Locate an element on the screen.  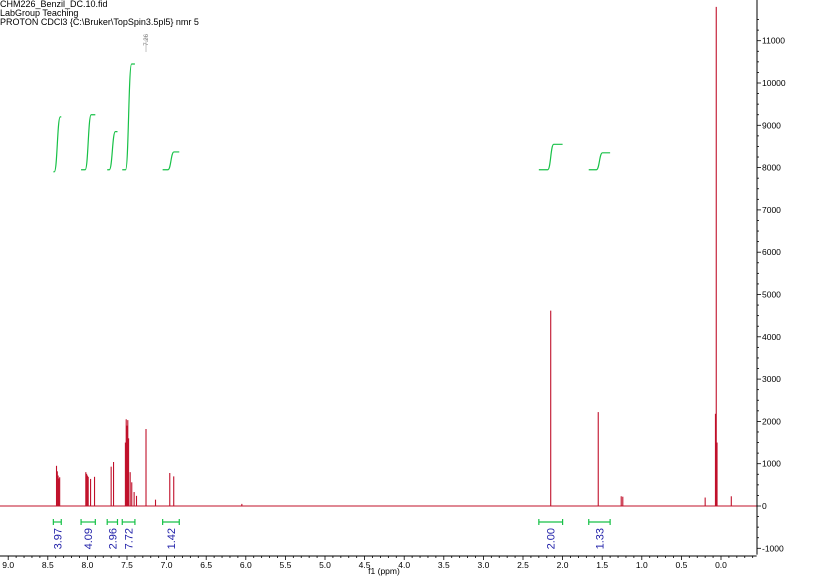
y-axis-tick-label: 9000 is located at coordinates (771, 125).